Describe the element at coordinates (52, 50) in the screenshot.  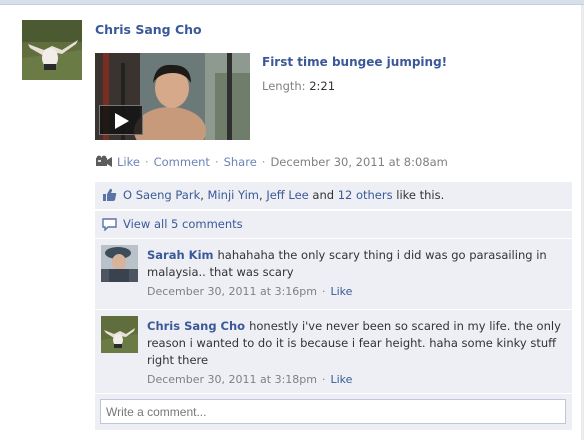
I see `poster-avatar` at that location.